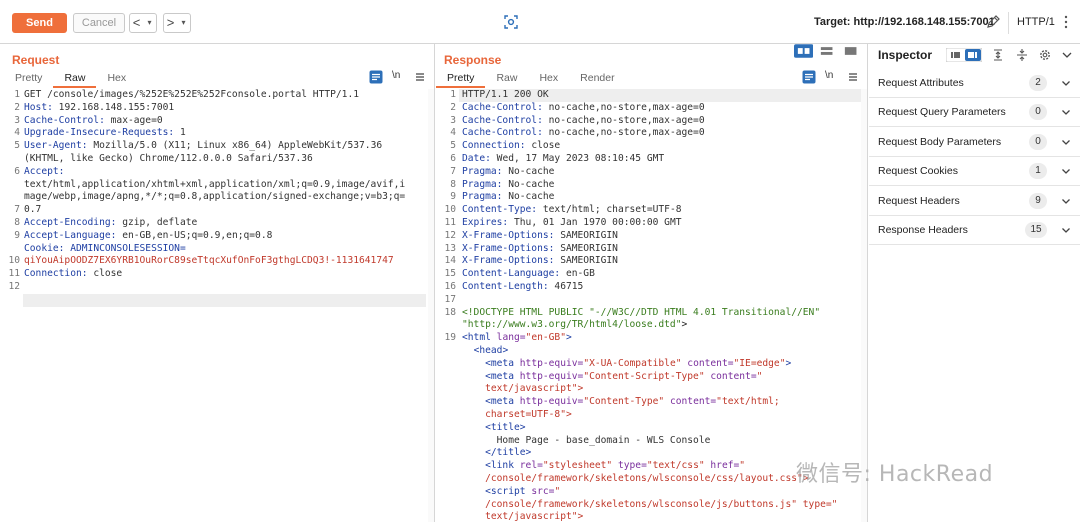 This screenshot has height=522, width=1080. I want to click on menu-icon, so click(420, 77).